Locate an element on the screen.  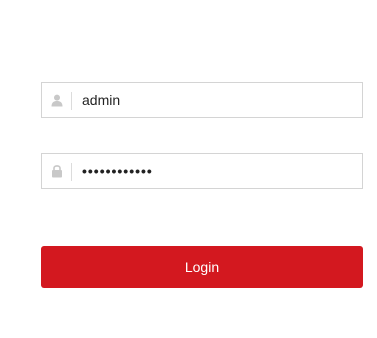
username-value: admin is located at coordinates (101, 100).